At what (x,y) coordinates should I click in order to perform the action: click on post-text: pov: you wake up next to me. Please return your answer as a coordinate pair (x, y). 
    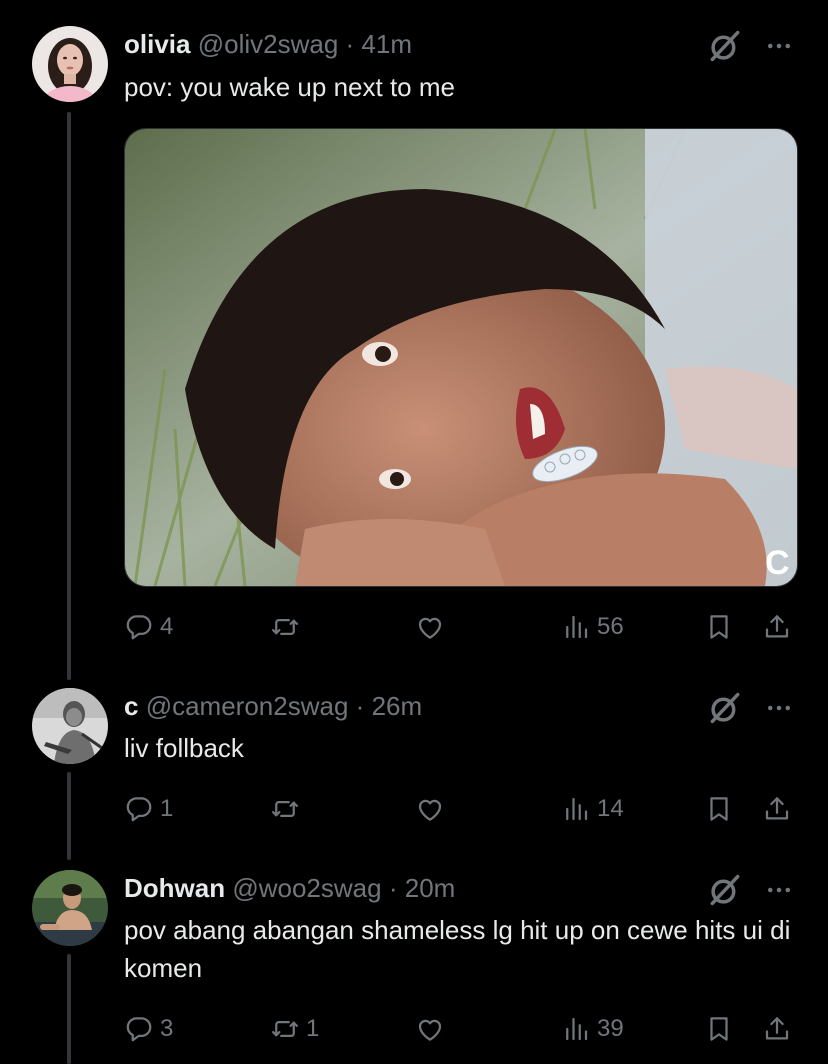
    Looking at the image, I should click on (289, 87).